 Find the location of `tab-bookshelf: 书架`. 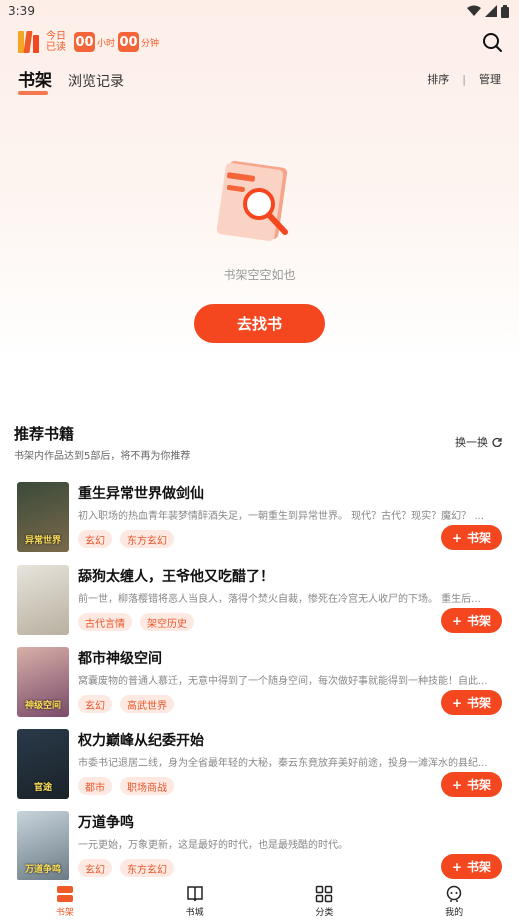

tab-bookshelf: 书架 is located at coordinates (35, 80).